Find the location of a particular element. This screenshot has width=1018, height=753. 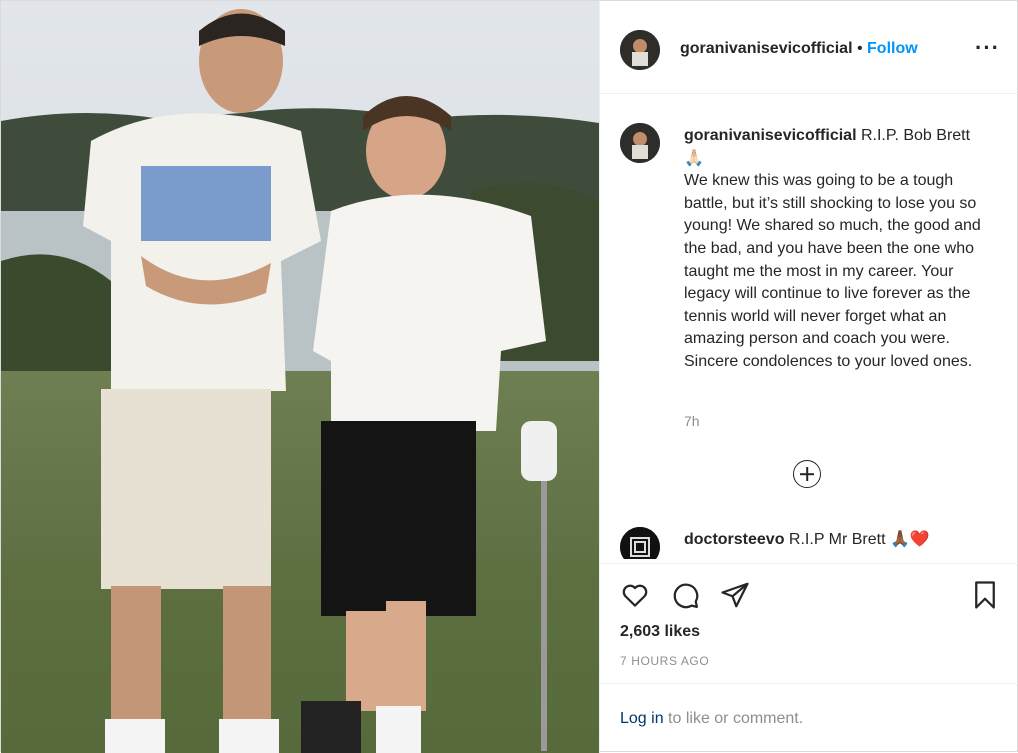

share-icon is located at coordinates (735, 595).